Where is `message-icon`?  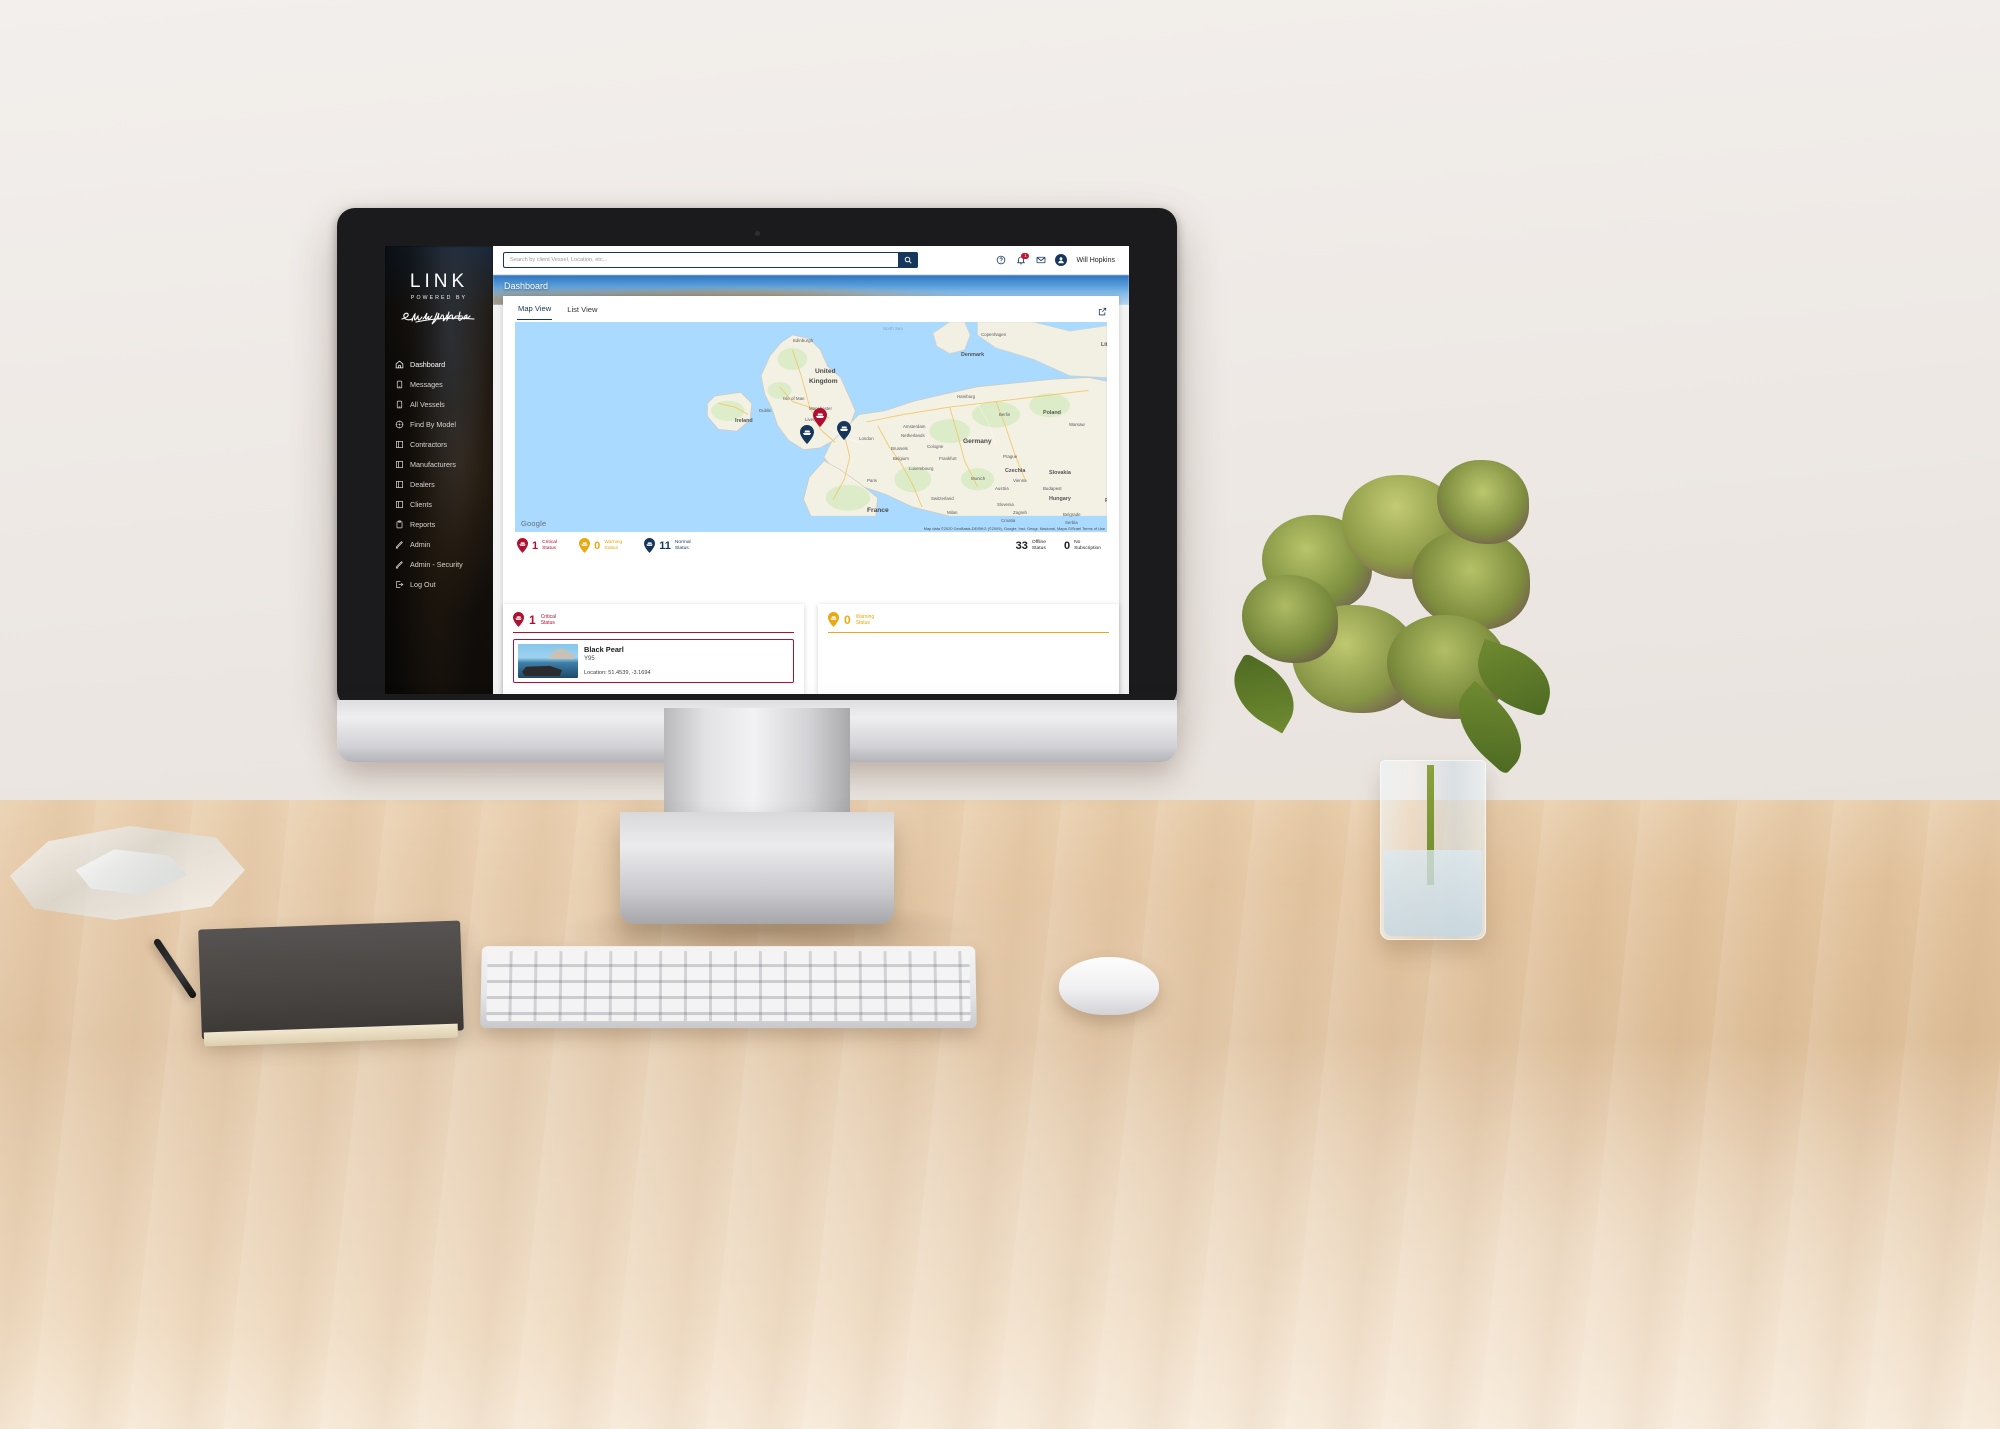
message-icon is located at coordinates (399, 384).